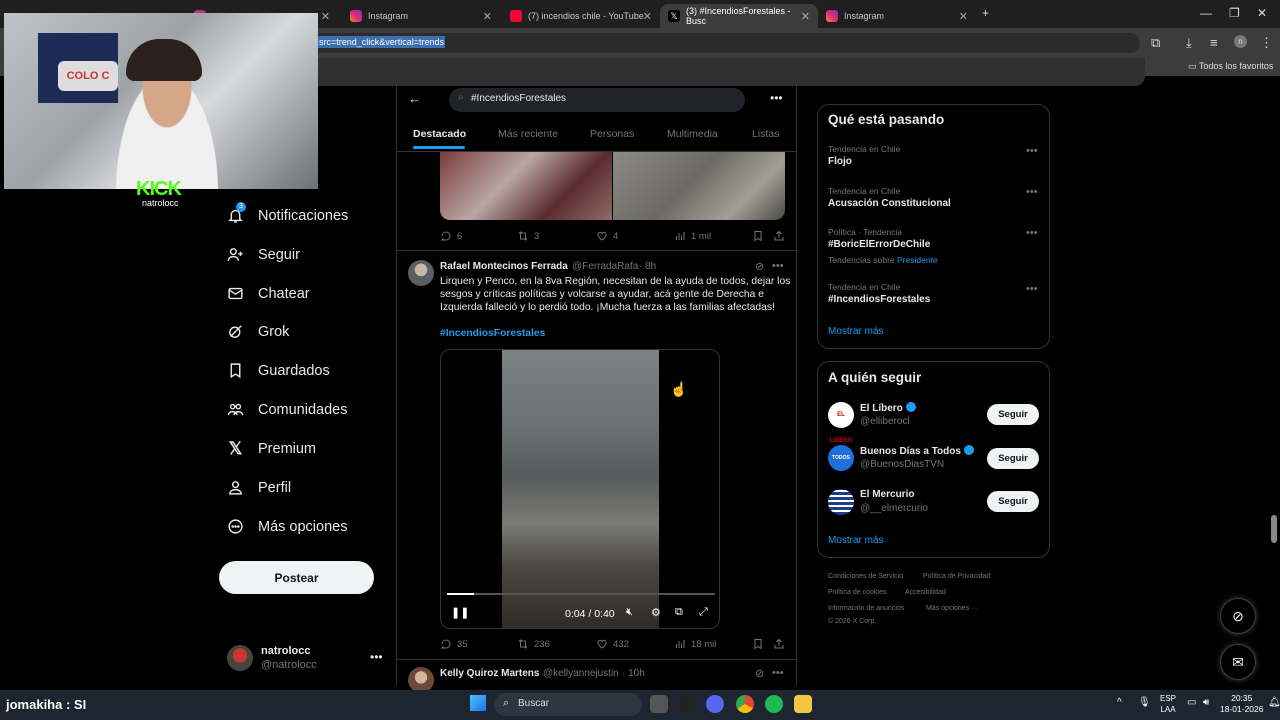 The height and width of the screenshot is (720, 1280). I want to click on microphone-icon: 🎙︎, so click(1144, 702).